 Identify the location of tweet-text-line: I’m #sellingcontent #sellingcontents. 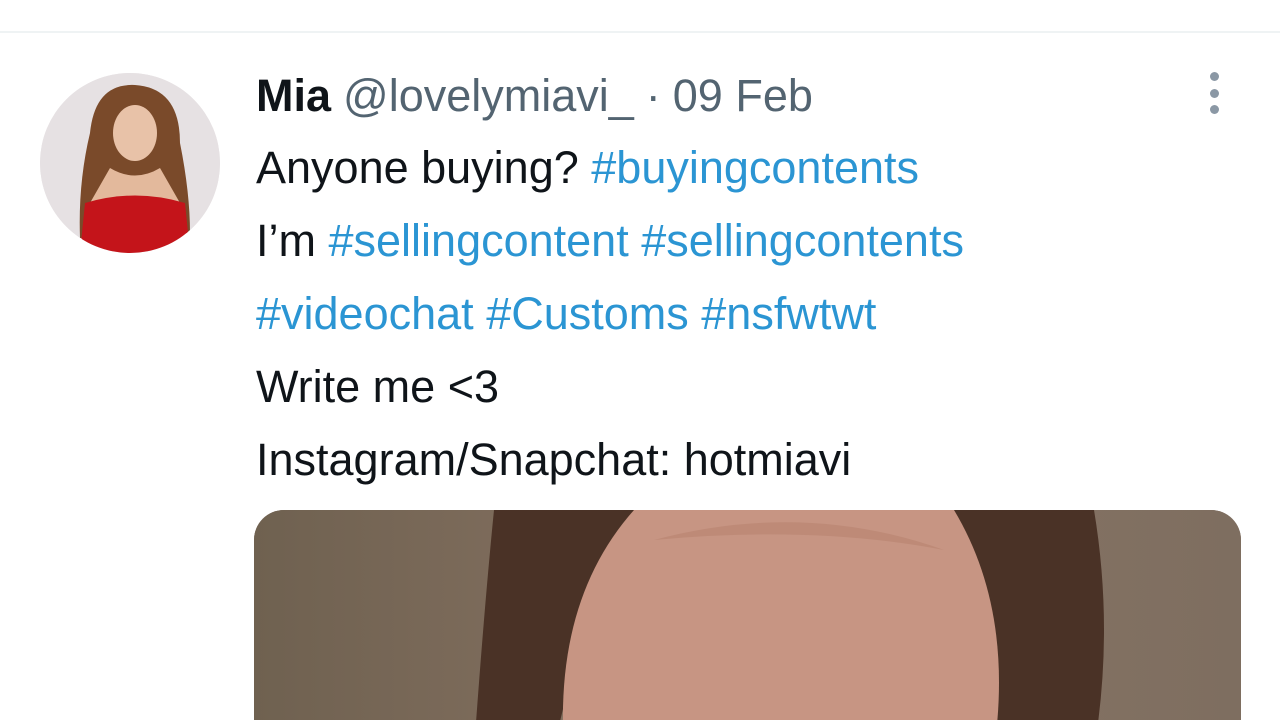
(751, 240).